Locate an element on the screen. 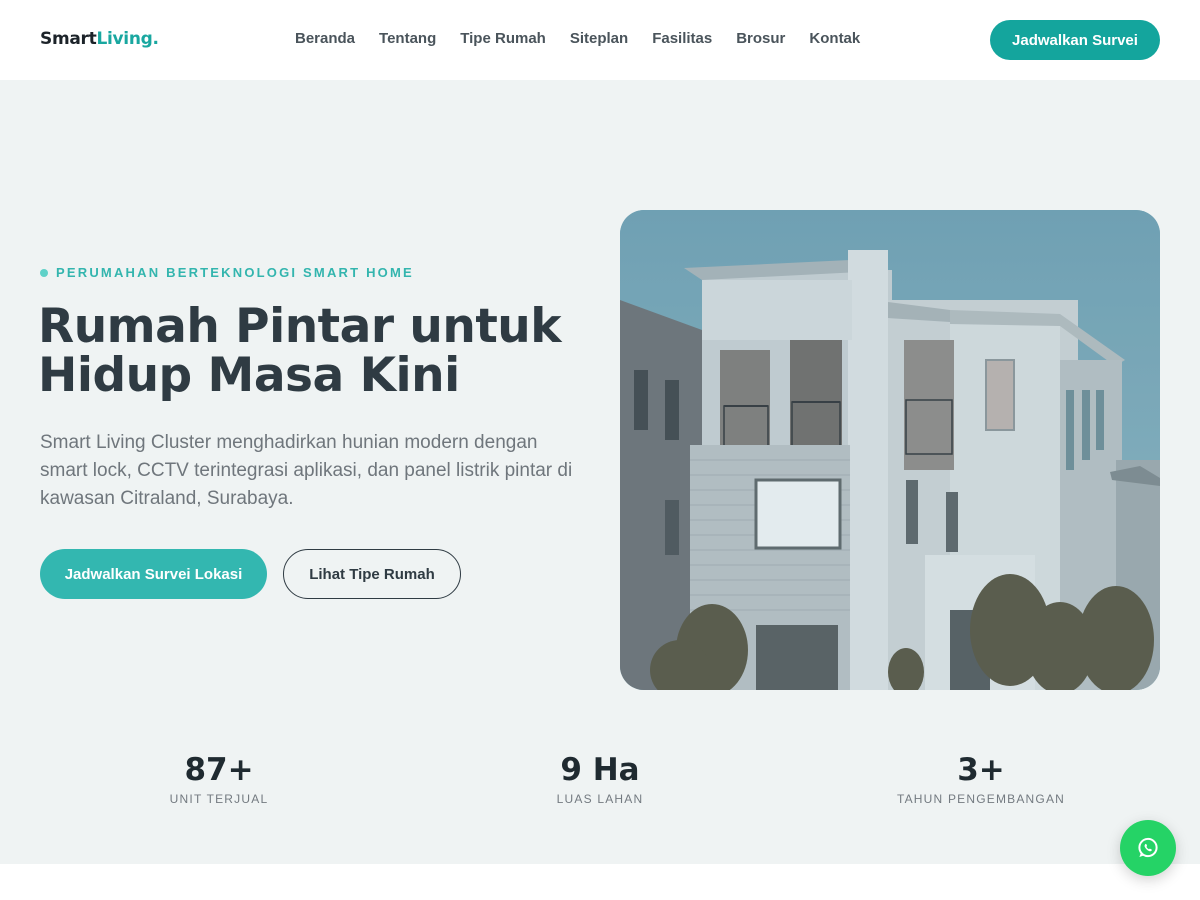 Image resolution: width=1200 pixels, height=900 pixels. schedule-survey-nav-button: Jadwalkan Survei is located at coordinates (1075, 40).